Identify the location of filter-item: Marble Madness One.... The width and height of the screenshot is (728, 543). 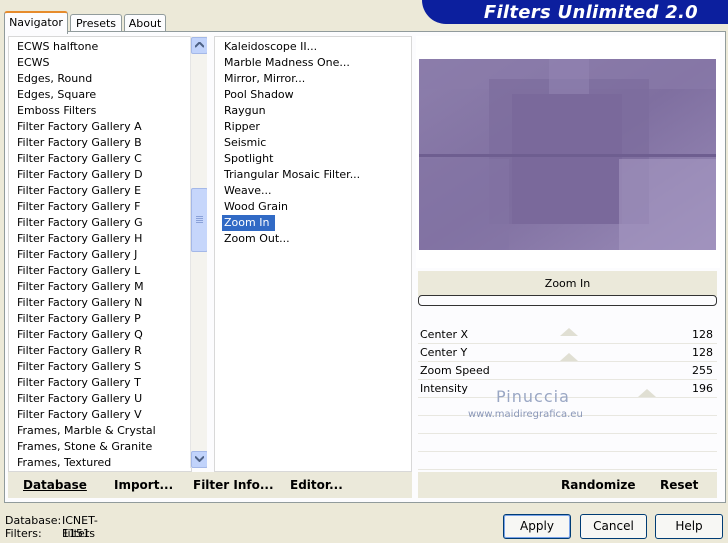
(313, 63).